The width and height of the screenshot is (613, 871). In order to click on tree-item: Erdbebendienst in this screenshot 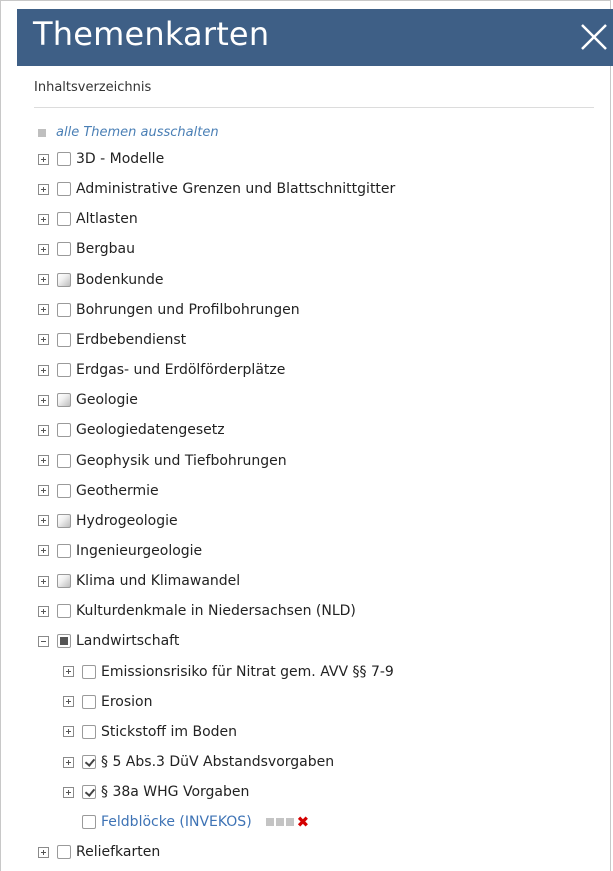, I will do `click(112, 340)`.